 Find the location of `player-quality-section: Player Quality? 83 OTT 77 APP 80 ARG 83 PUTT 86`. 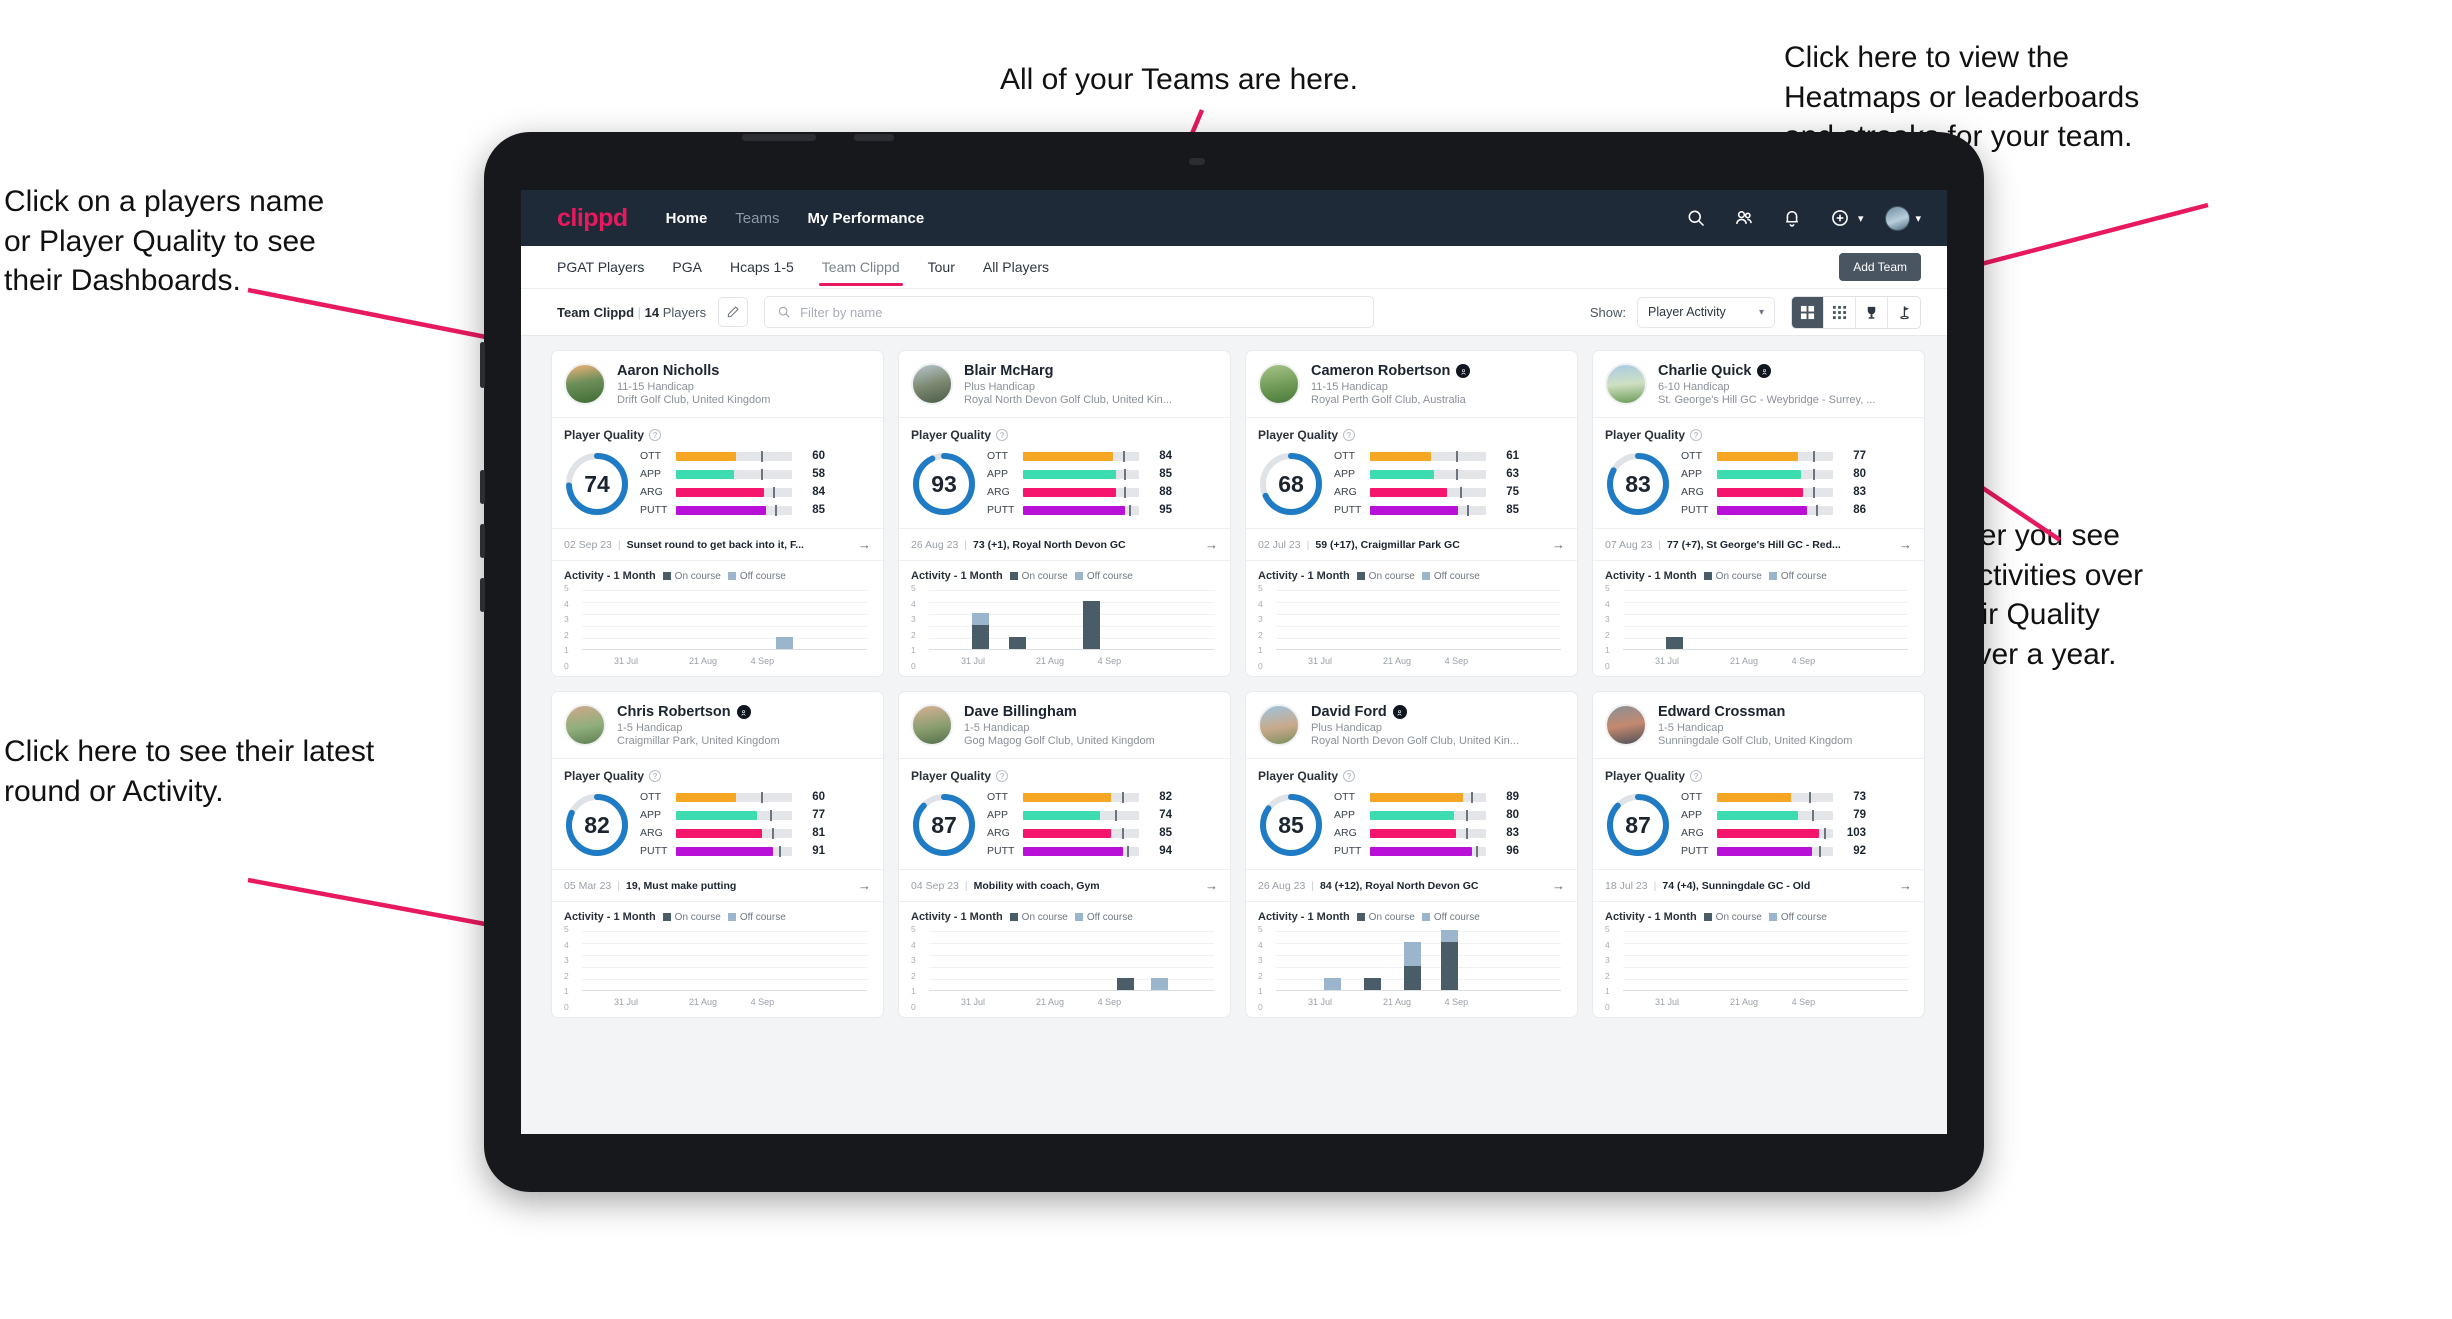

player-quality-section: Player Quality? 83 OTT 77 APP 80 ARG 83 PUTT 86 is located at coordinates (1758, 473).